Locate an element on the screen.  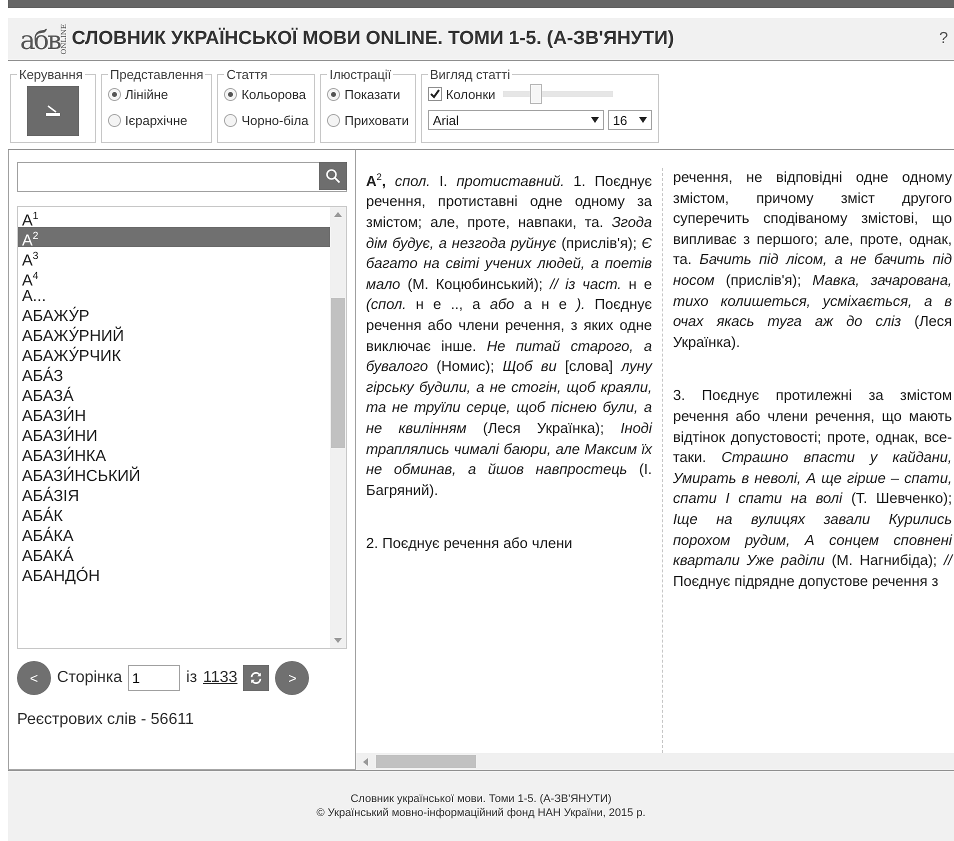
word-item: А$^{4}$ is located at coordinates (174, 277).